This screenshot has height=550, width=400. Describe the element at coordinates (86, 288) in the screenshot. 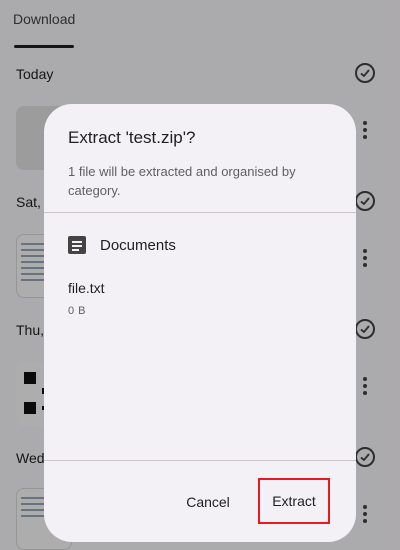

I see `file-name: file.txt` at that location.